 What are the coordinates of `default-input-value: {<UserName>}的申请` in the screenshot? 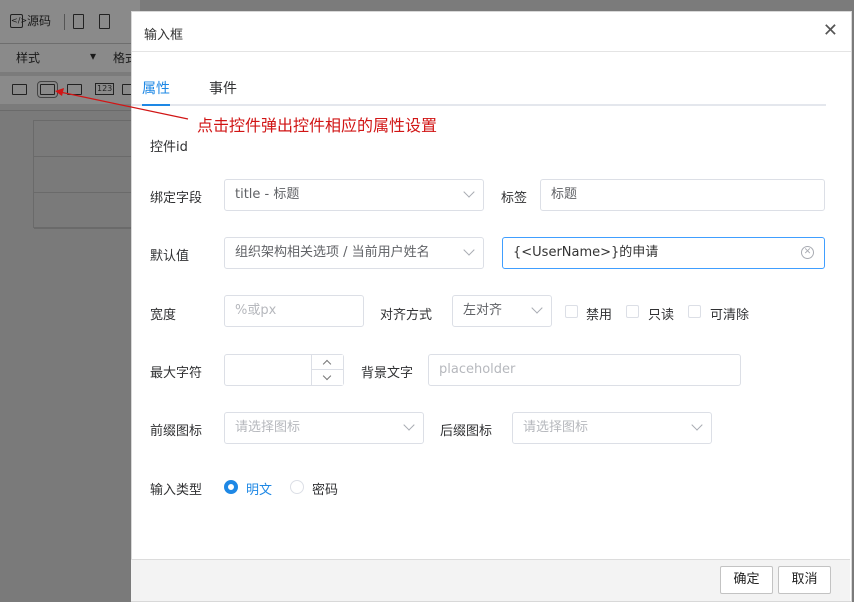 It's located at (586, 252).